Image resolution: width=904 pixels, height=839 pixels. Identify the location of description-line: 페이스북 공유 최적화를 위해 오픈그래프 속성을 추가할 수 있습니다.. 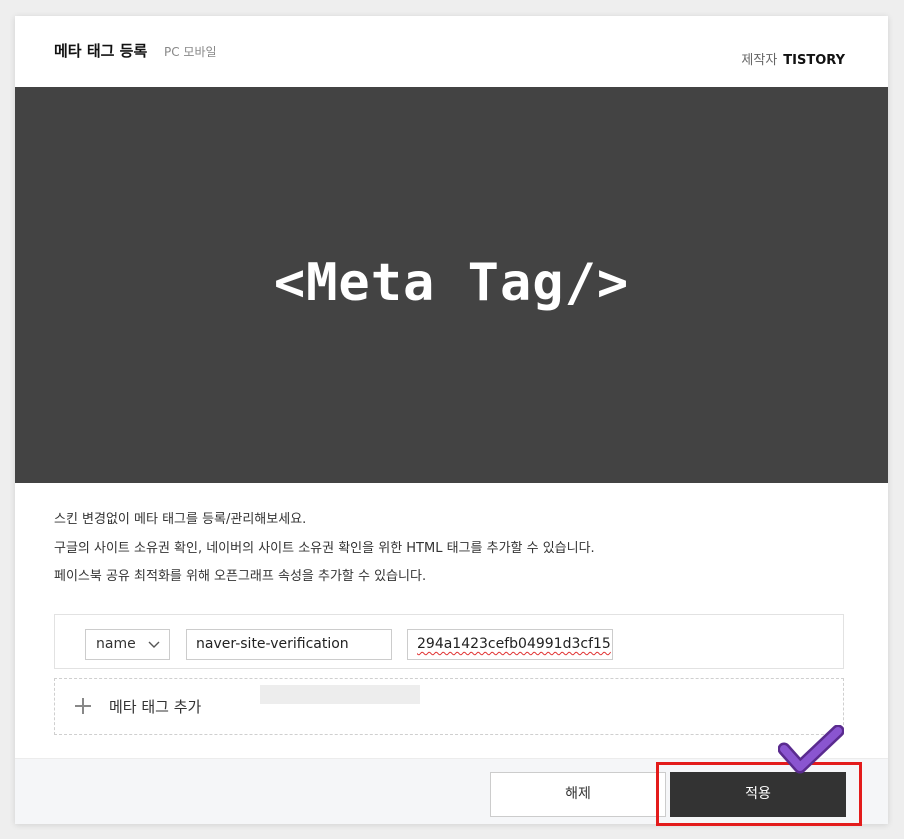
(240, 576).